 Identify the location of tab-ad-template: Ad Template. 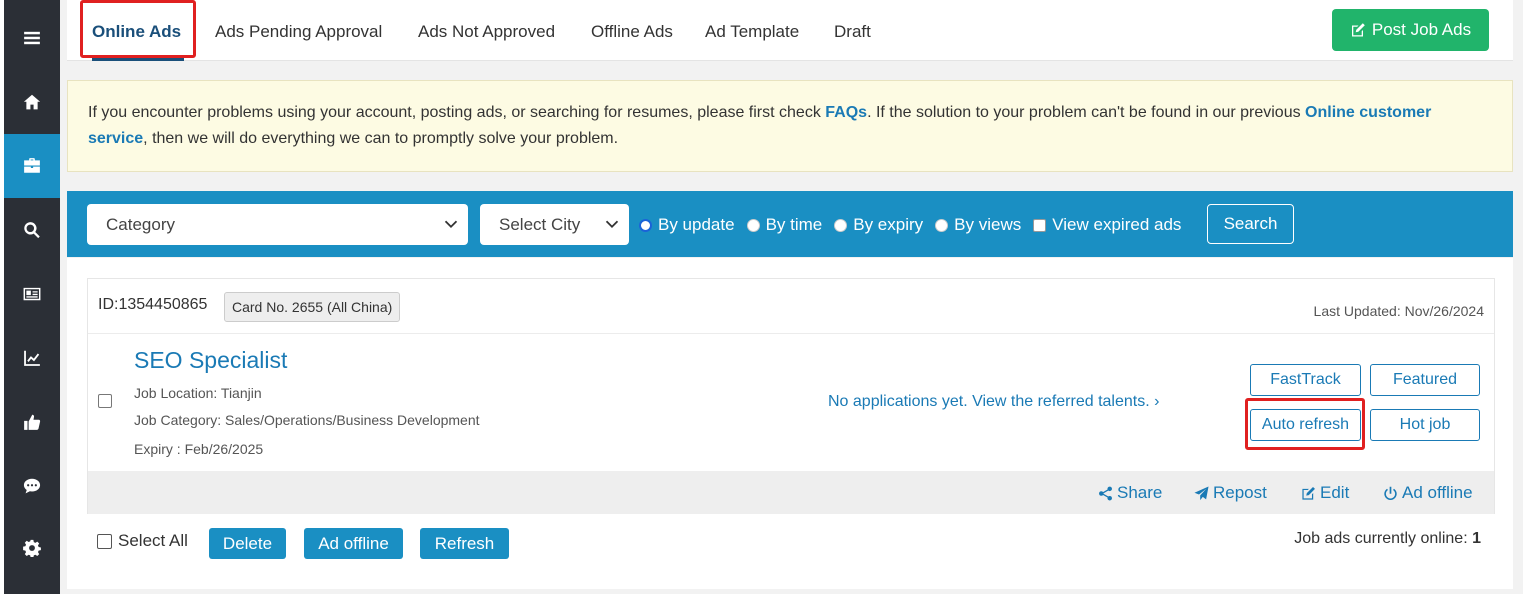
(752, 30).